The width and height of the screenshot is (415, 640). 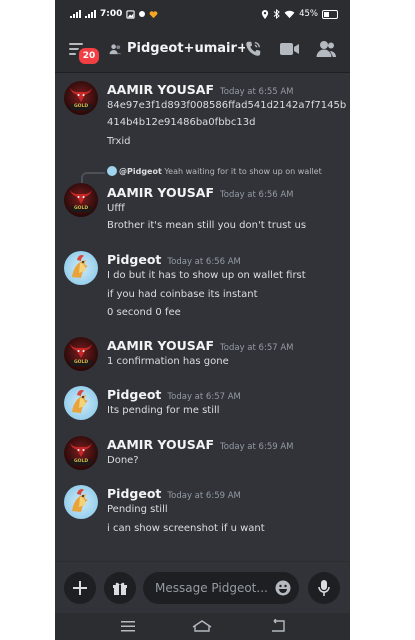 I want to click on battery-percent: 45%, so click(x=308, y=14).